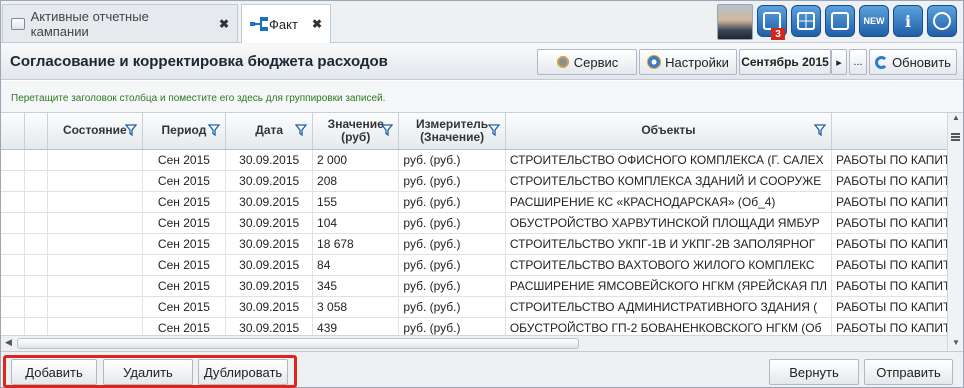  What do you see at coordinates (356, 286) in the screenshot?
I see `cell-value: 345` at bounding box center [356, 286].